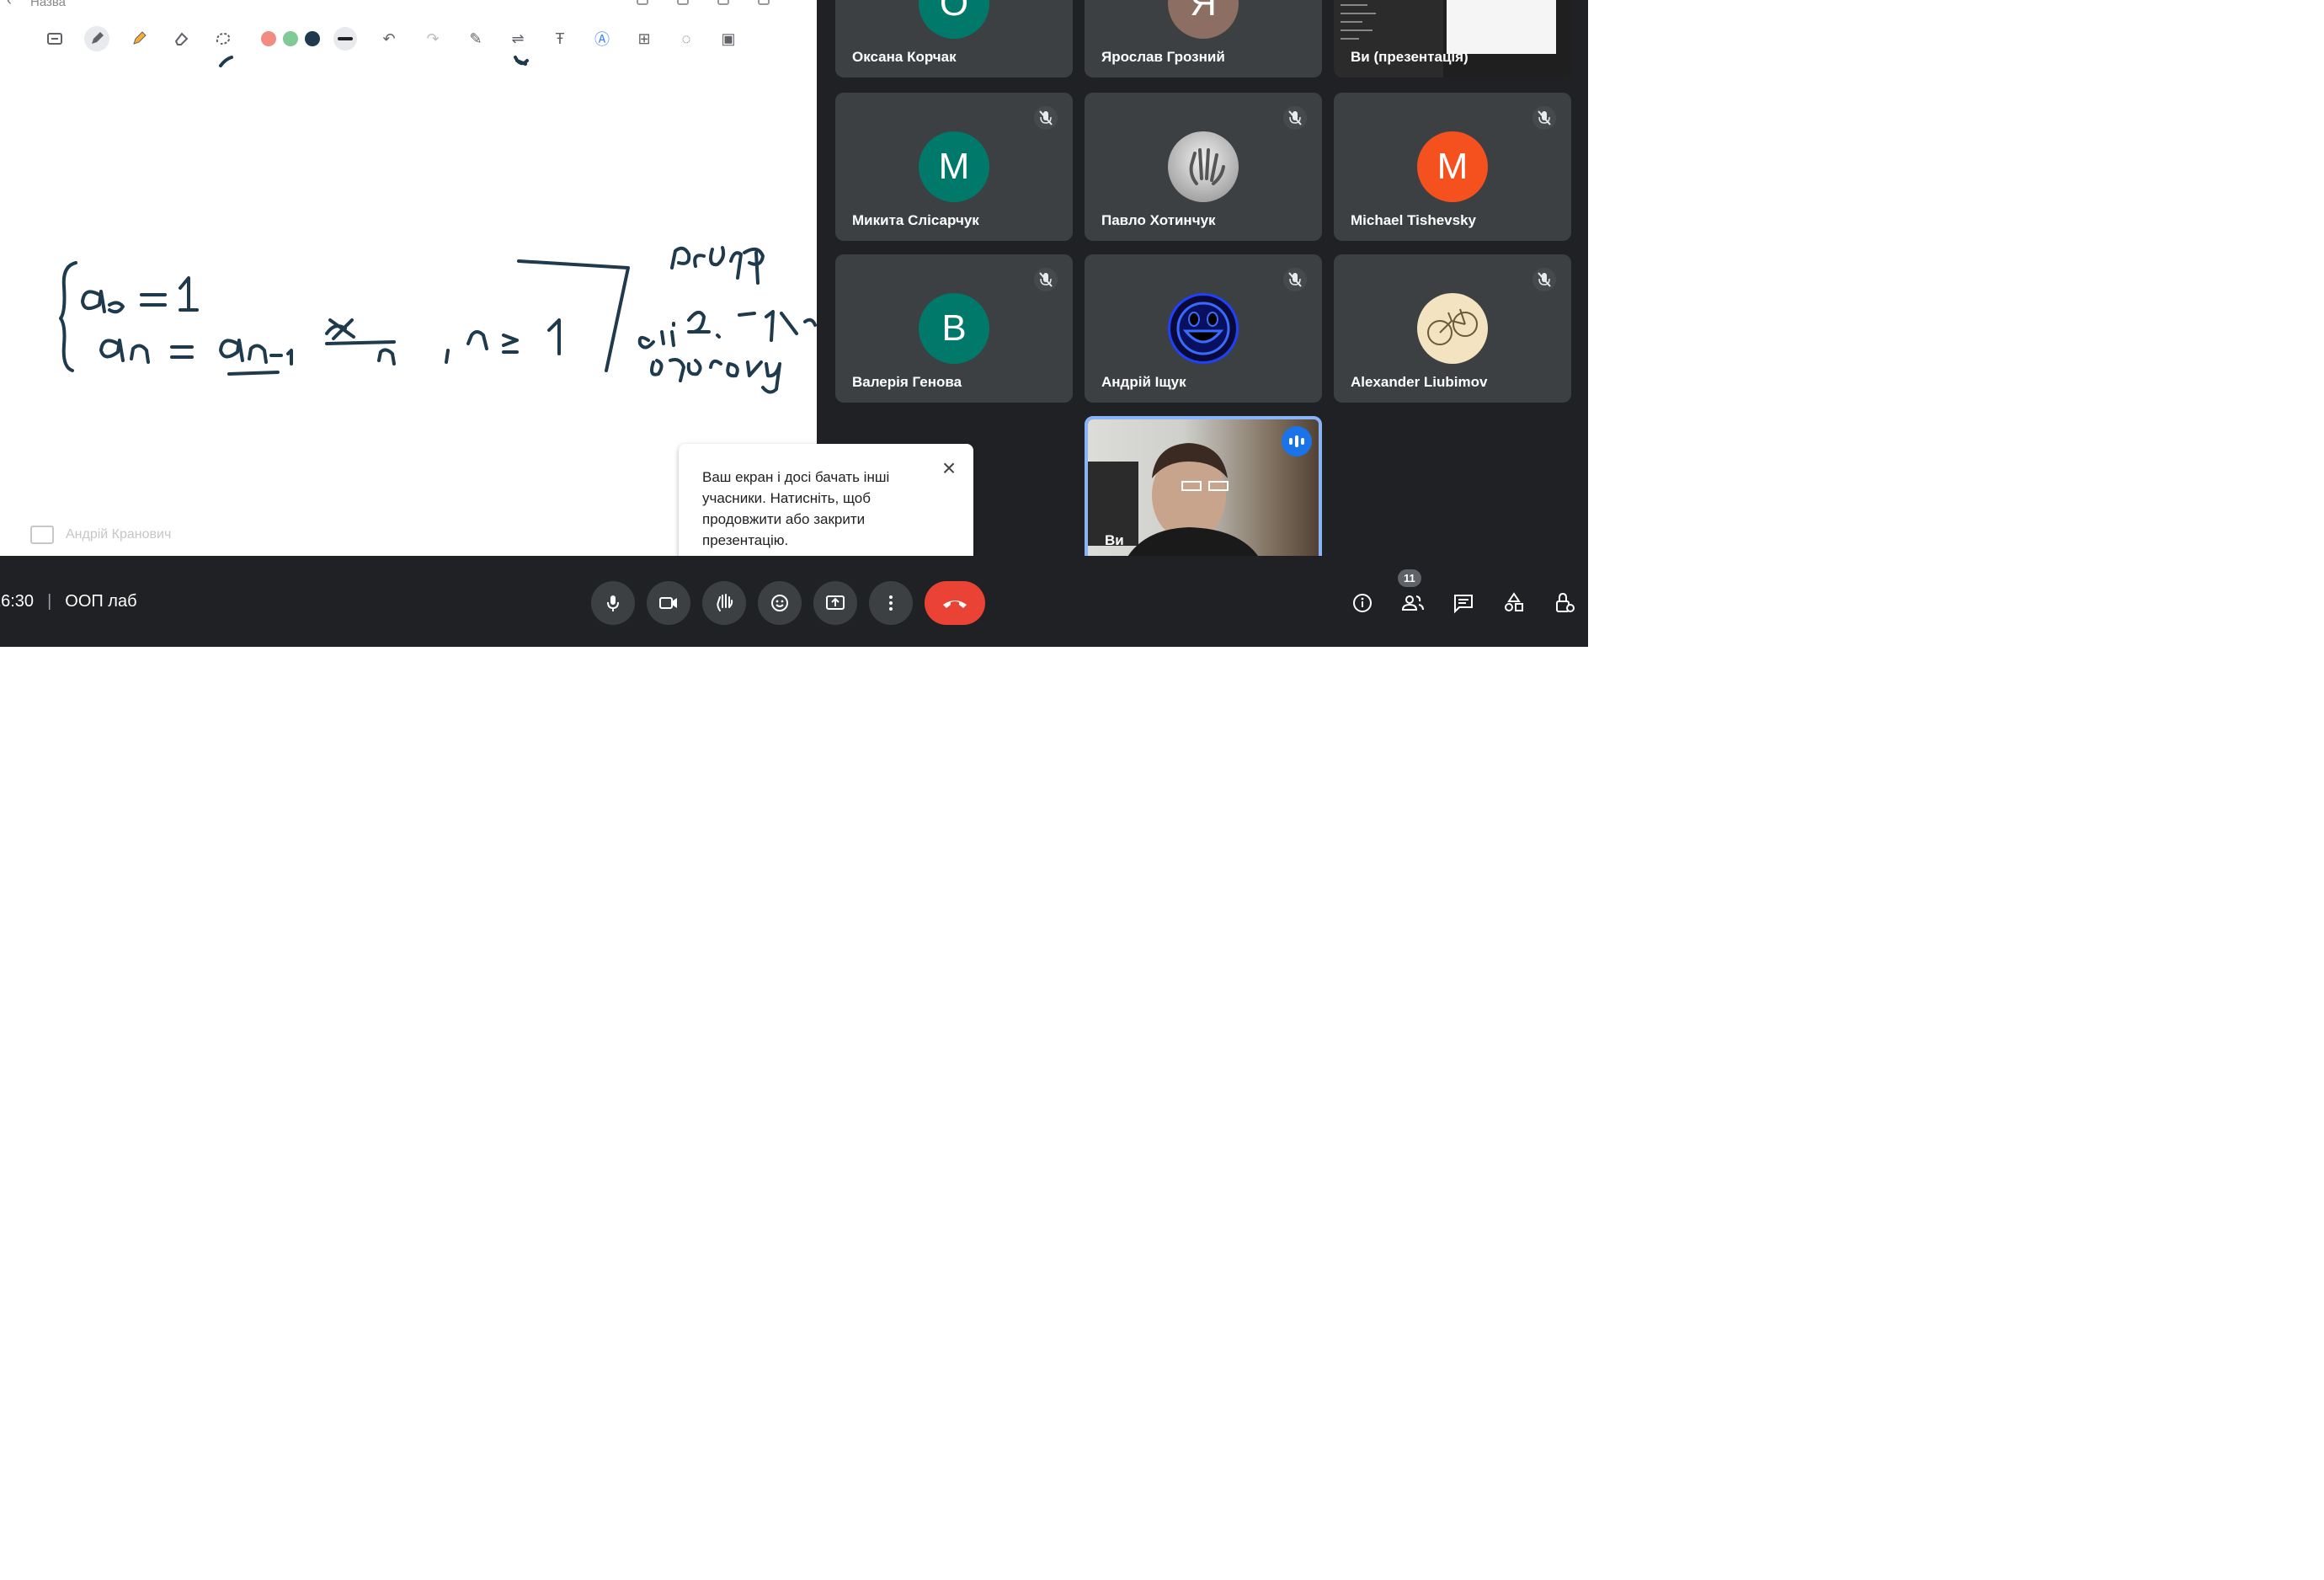 The image size is (2324, 1580). I want to click on activities-button, so click(1514, 603).